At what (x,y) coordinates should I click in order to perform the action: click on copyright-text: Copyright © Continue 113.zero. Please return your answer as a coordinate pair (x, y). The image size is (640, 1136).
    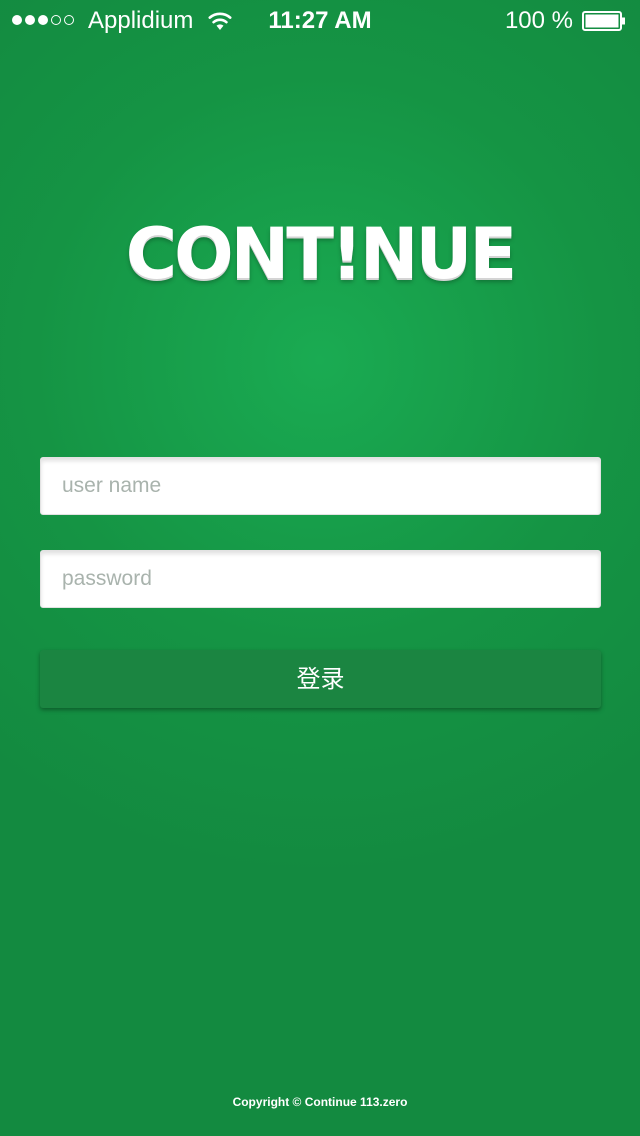
    Looking at the image, I should click on (320, 1102).